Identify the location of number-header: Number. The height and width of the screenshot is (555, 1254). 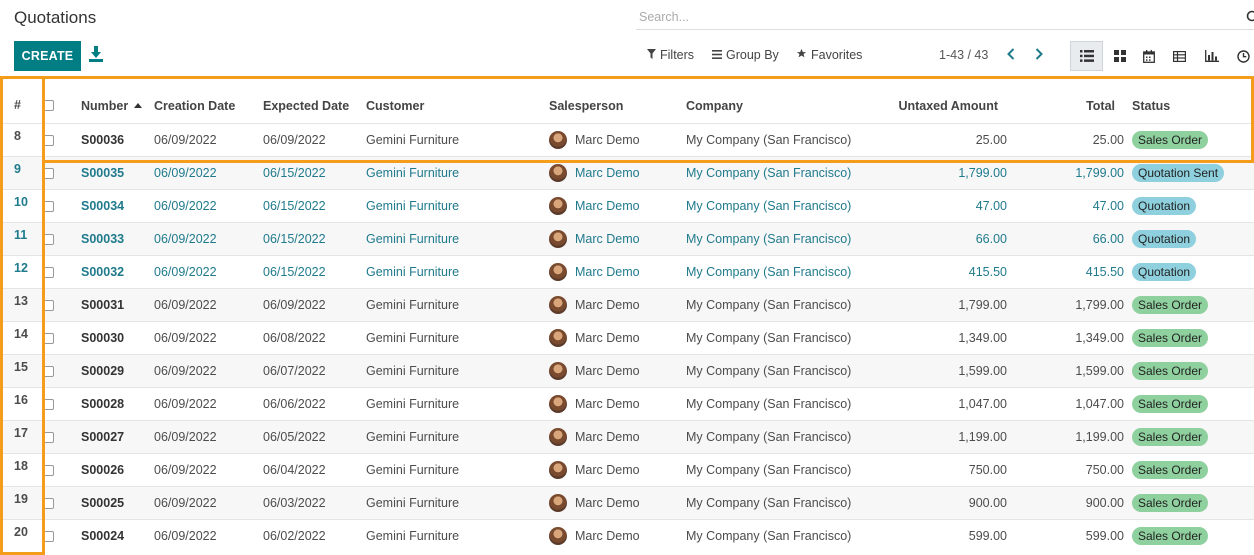
(112, 105).